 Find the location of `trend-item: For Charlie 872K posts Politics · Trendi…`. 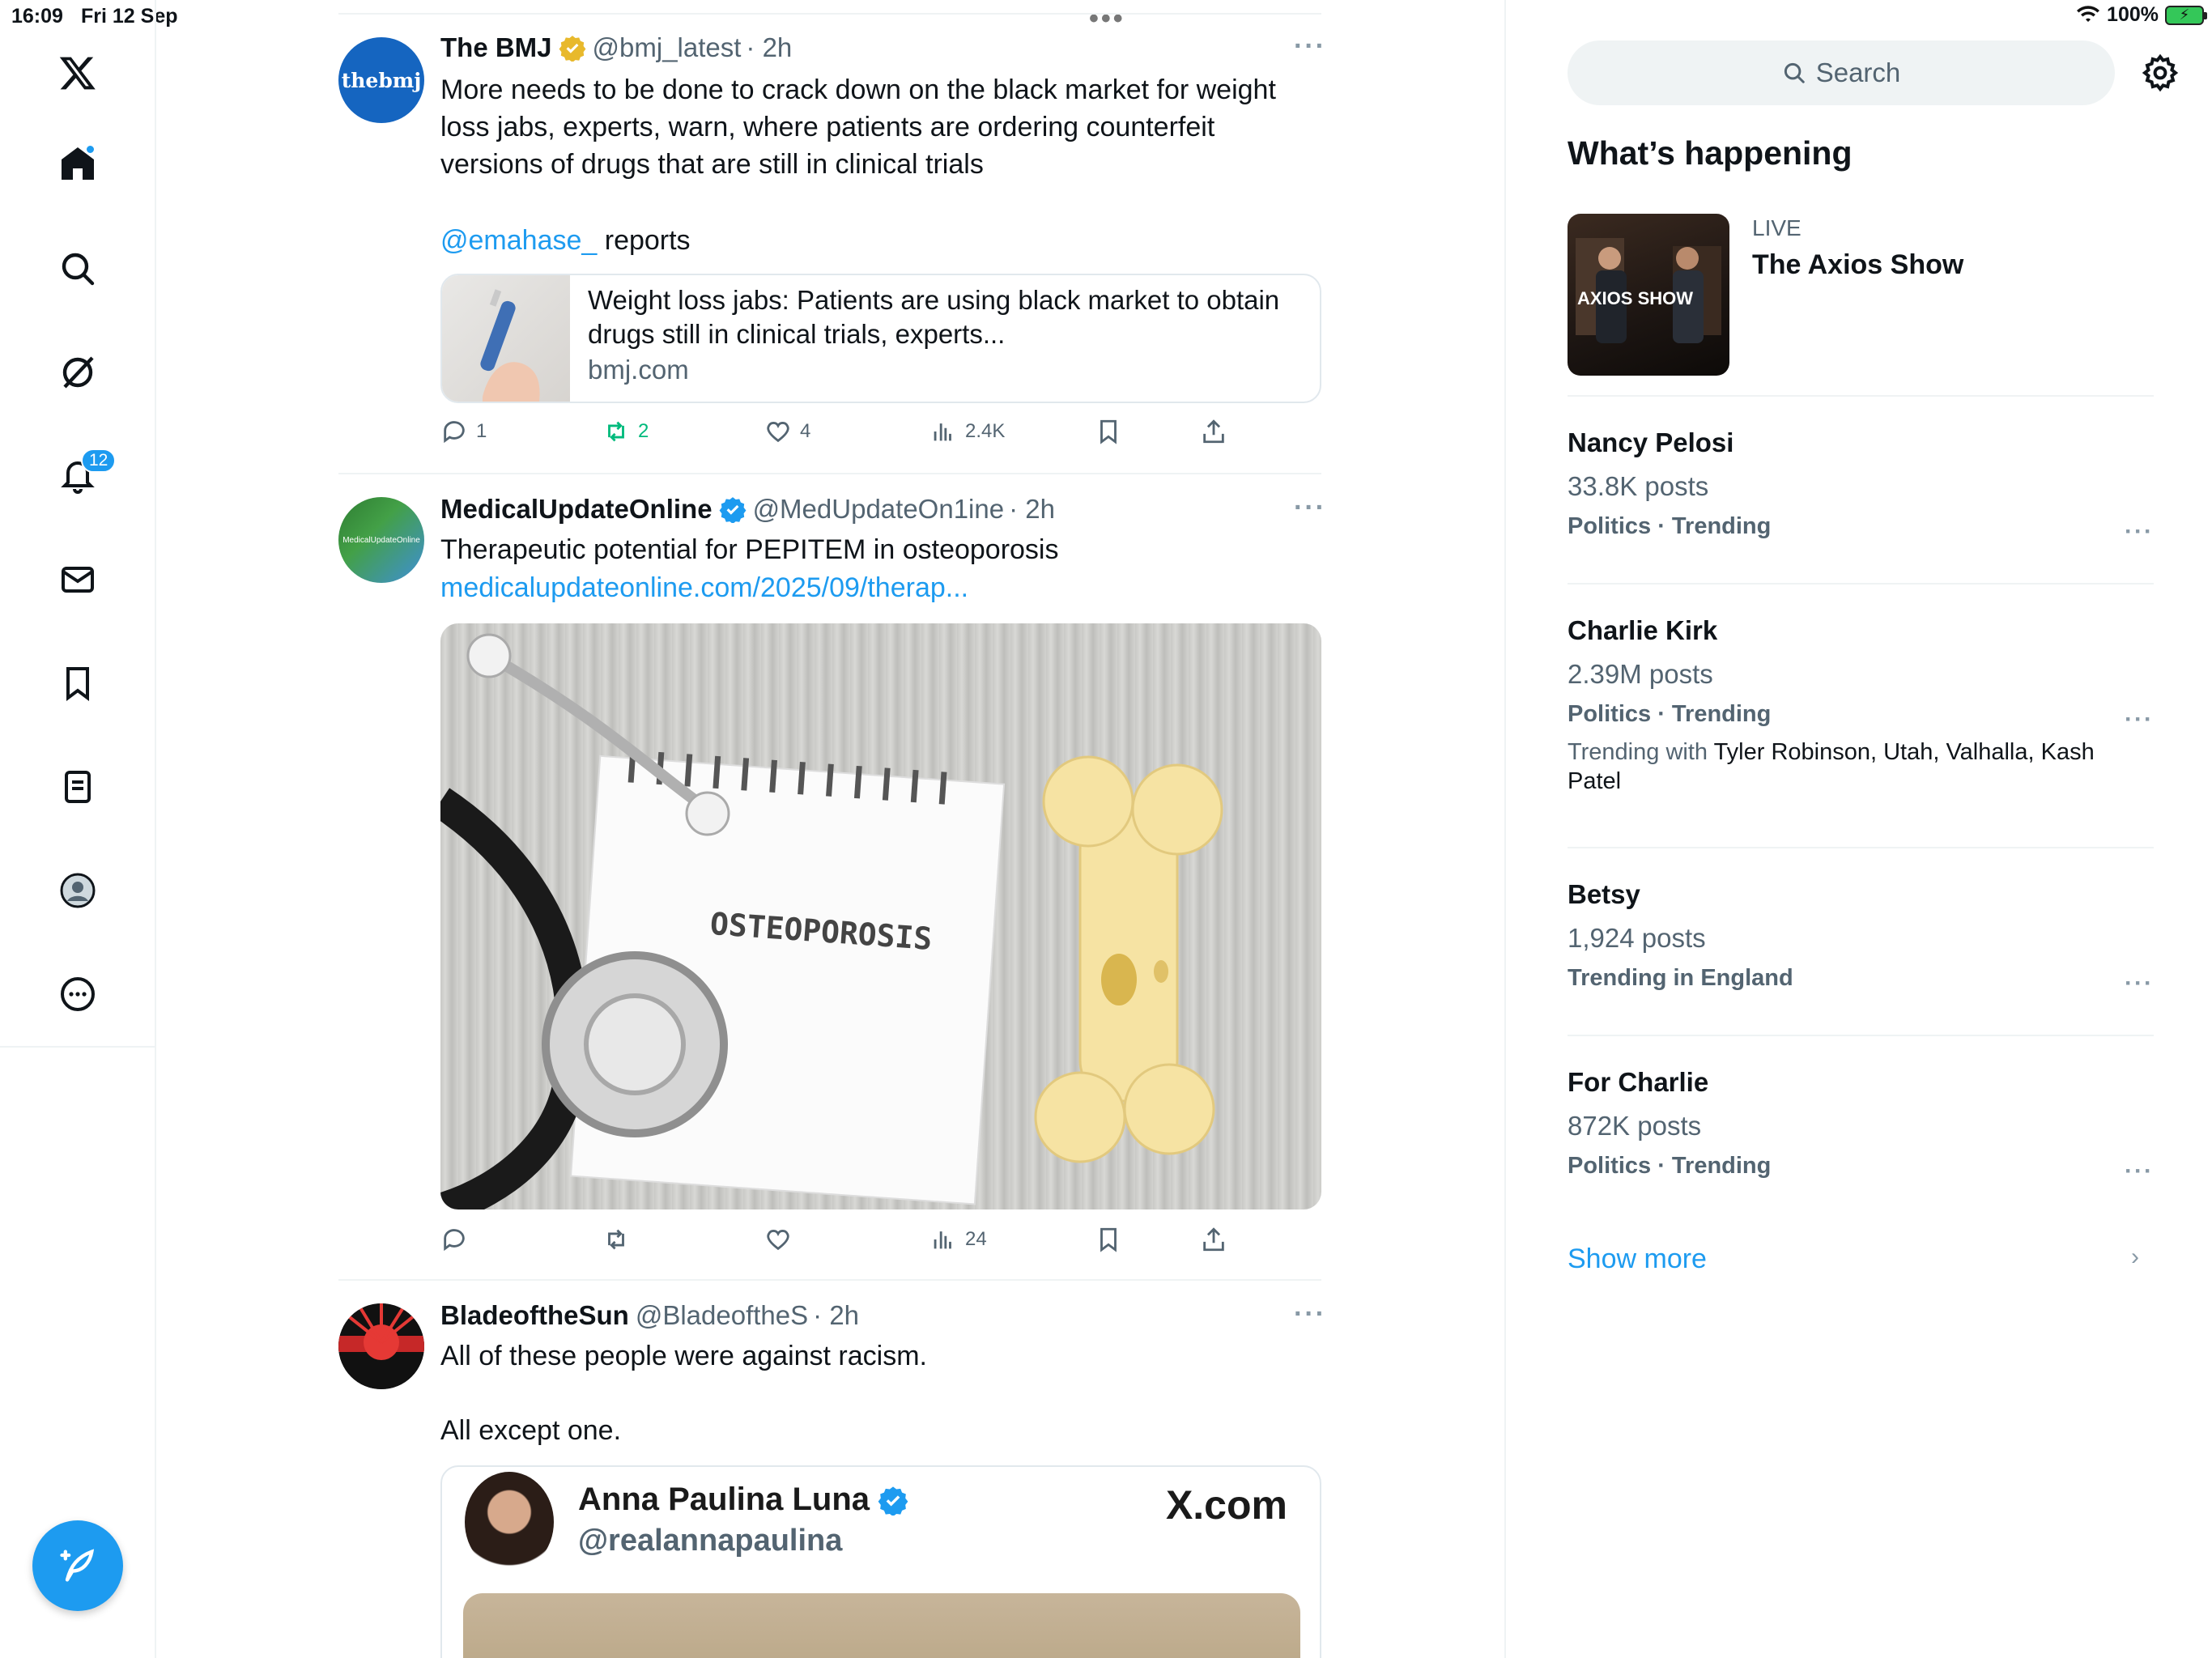

trend-item: For Charlie 872K posts Politics · Trendi… is located at coordinates (1861, 1125).